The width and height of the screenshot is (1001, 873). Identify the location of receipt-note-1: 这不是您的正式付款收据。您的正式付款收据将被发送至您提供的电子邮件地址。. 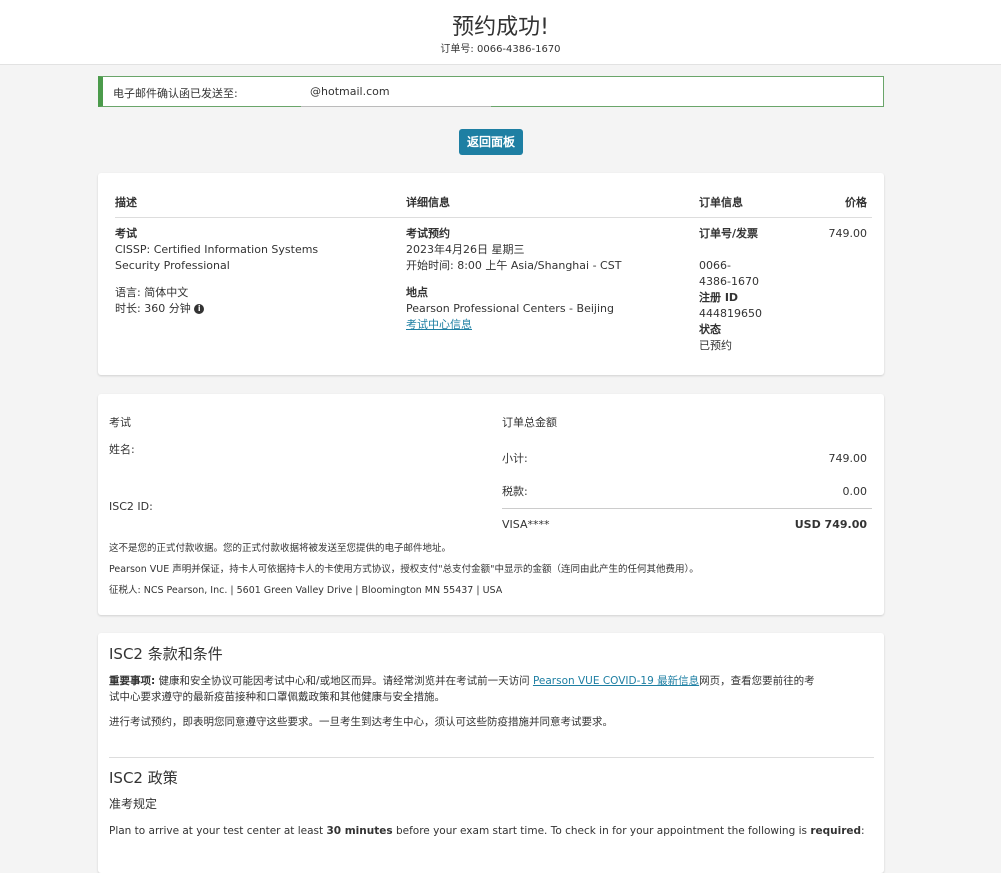
(280, 548).